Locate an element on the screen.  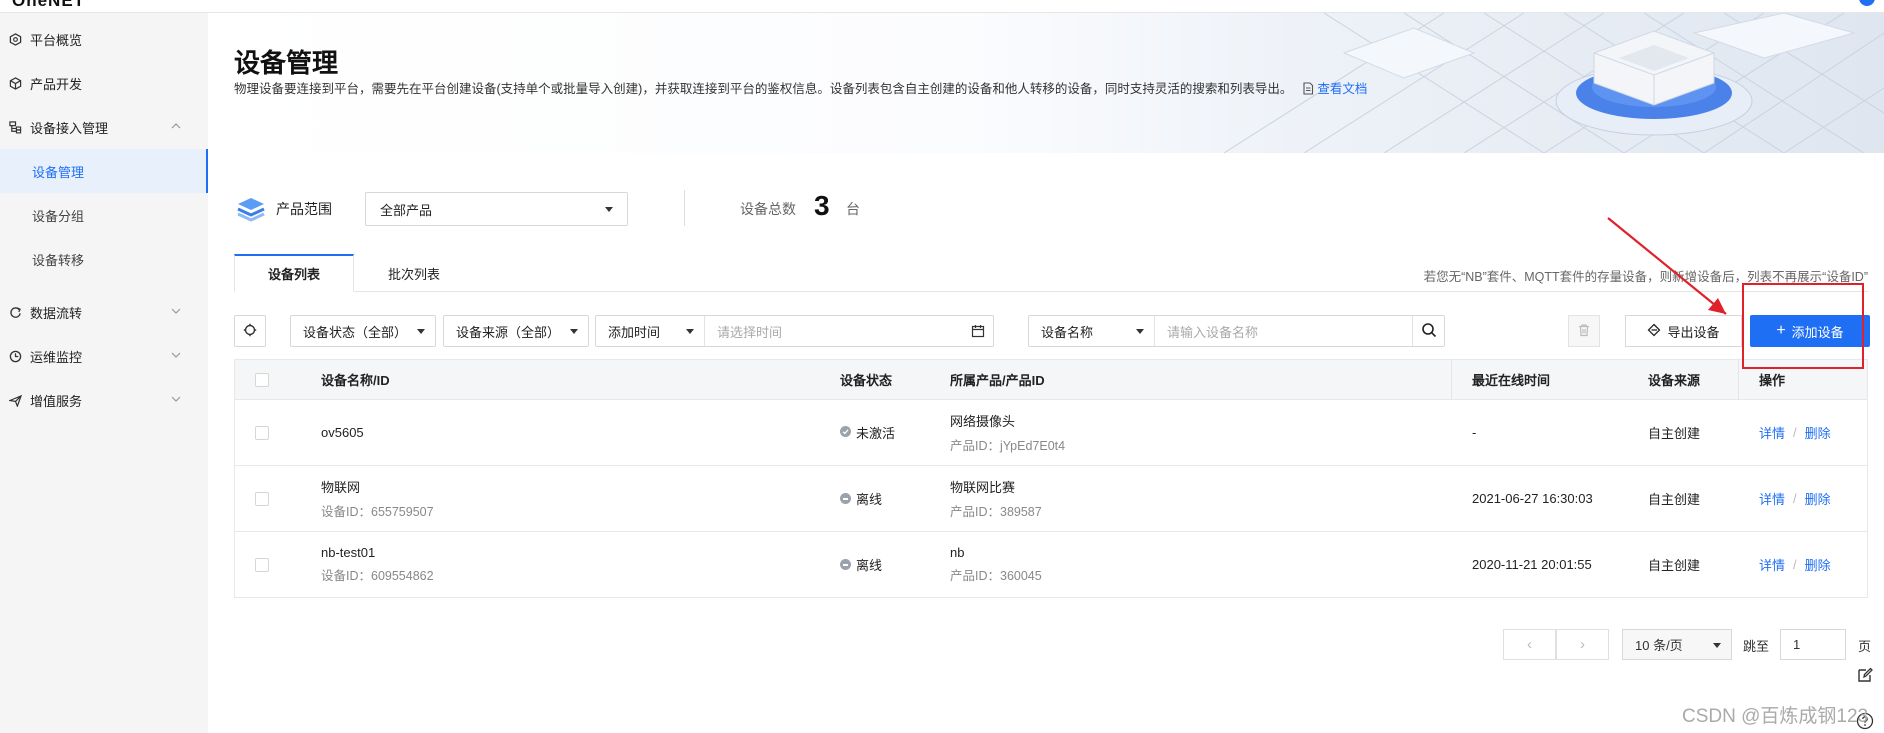
search-field-value: 设备名称 is located at coordinates (1067, 332).